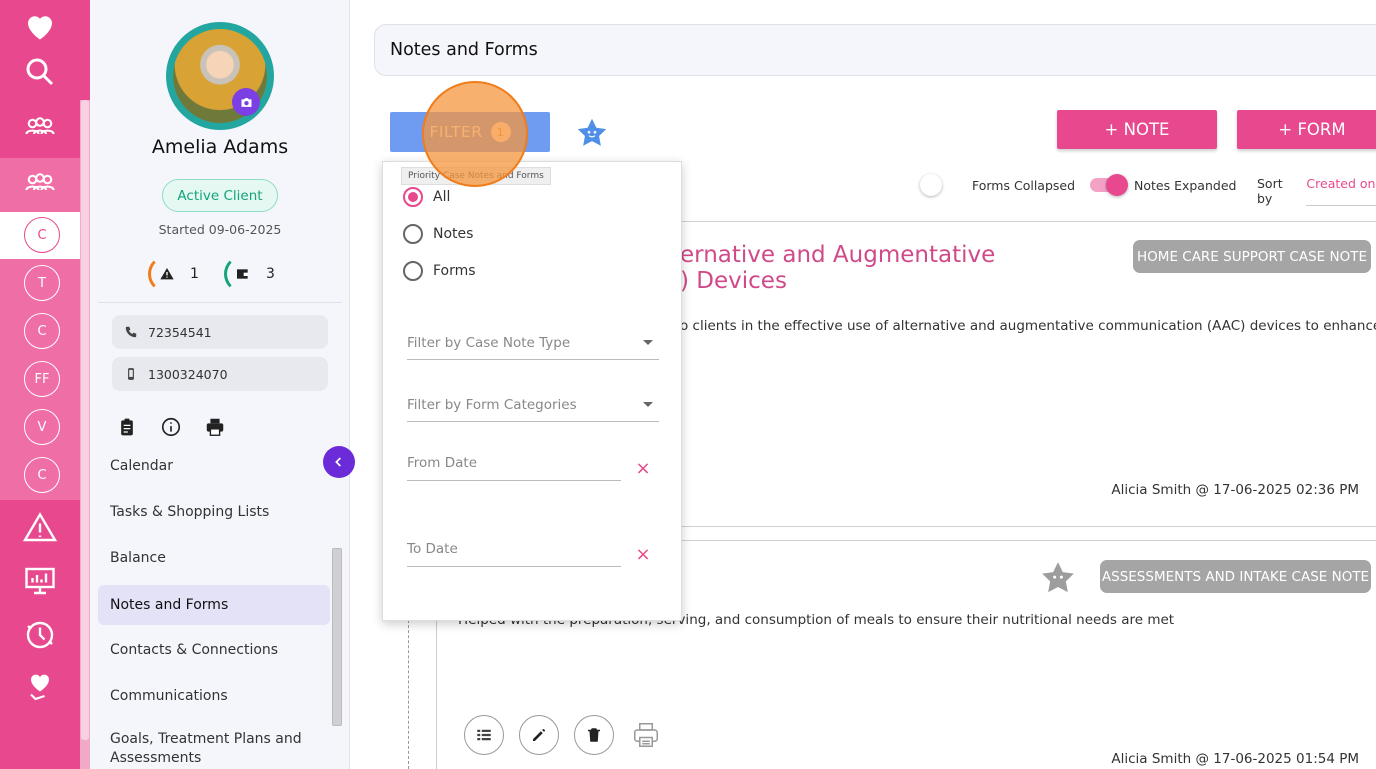 The height and width of the screenshot is (769, 1376). What do you see at coordinates (243, 274) in the screenshot?
I see `wallet-icon` at bounding box center [243, 274].